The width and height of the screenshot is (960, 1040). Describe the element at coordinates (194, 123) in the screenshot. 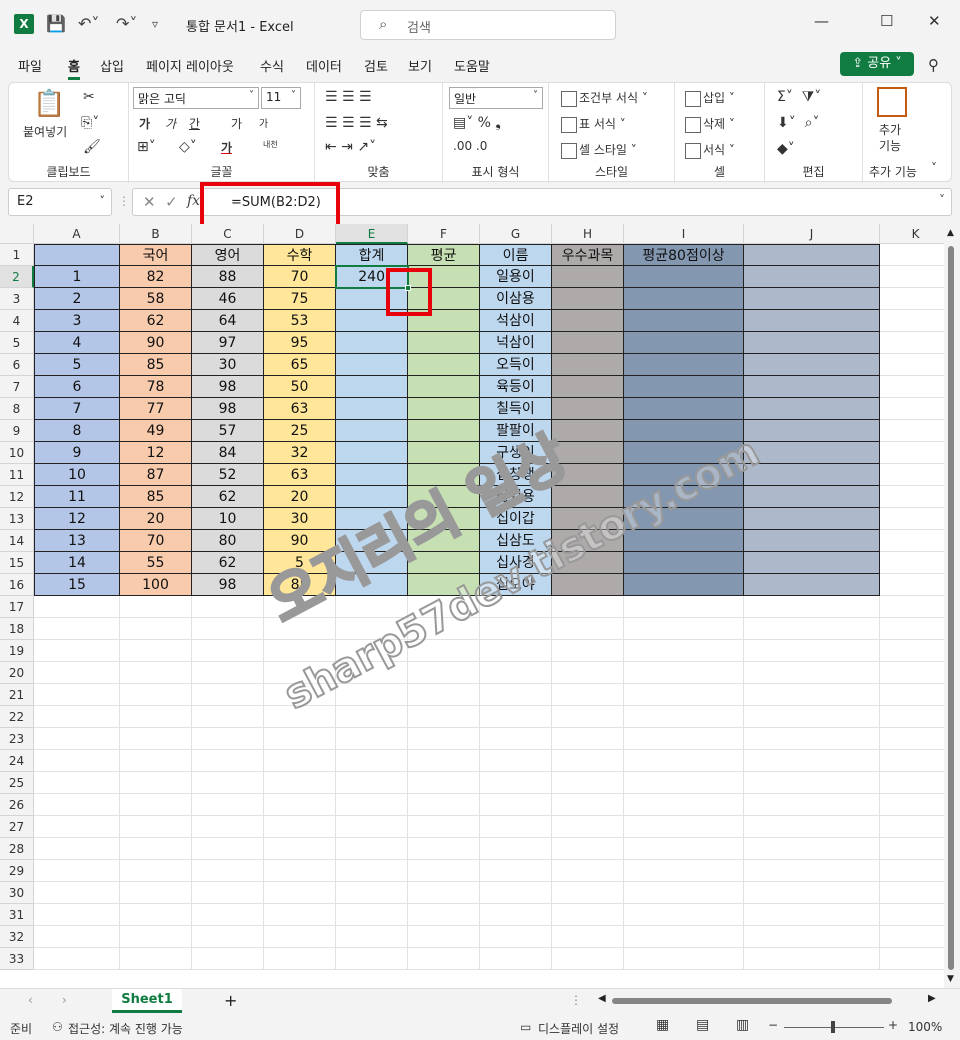

I see `underline-button: 간` at that location.